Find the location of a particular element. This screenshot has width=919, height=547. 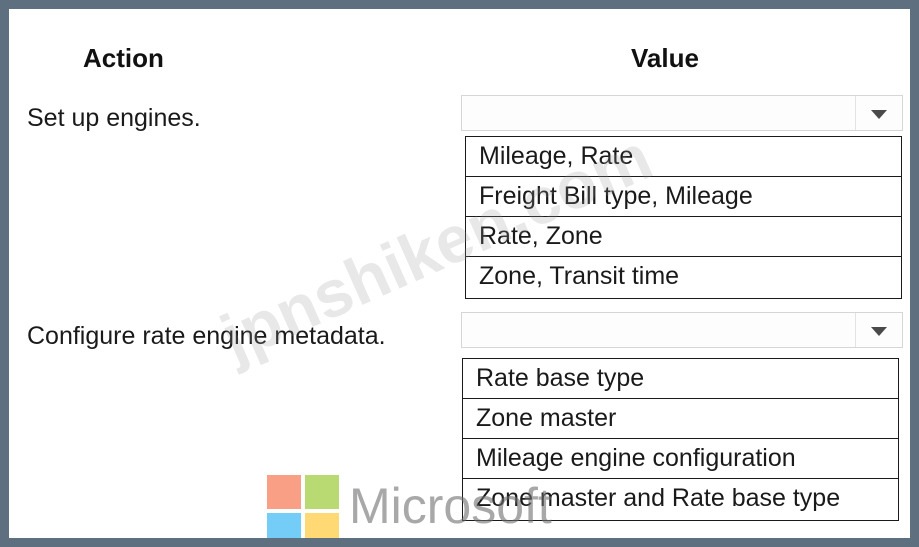

value-dropdown-rate-engine-metadata is located at coordinates (682, 330).